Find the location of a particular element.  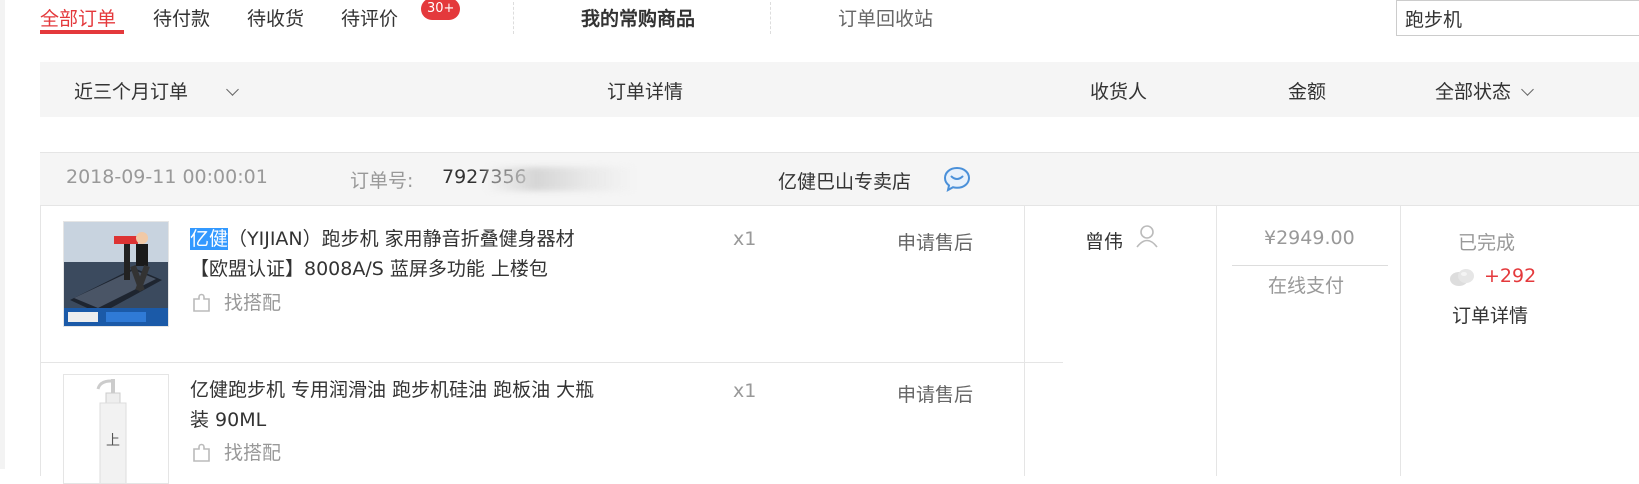

payment-method: 在线支付 is located at coordinates (1306, 286).